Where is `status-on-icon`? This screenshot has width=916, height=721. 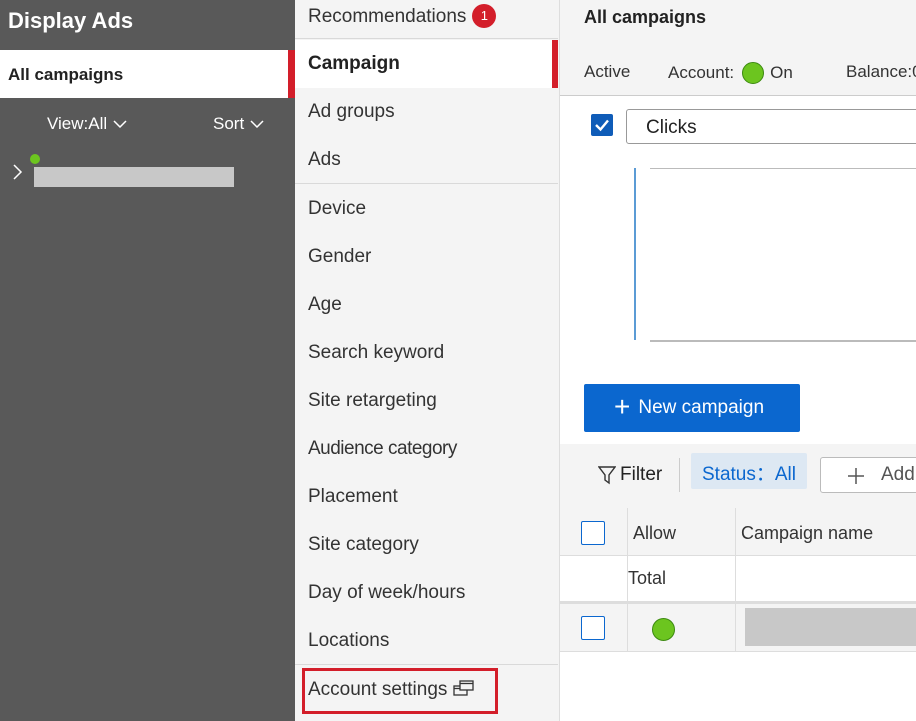
status-on-icon is located at coordinates (753, 73).